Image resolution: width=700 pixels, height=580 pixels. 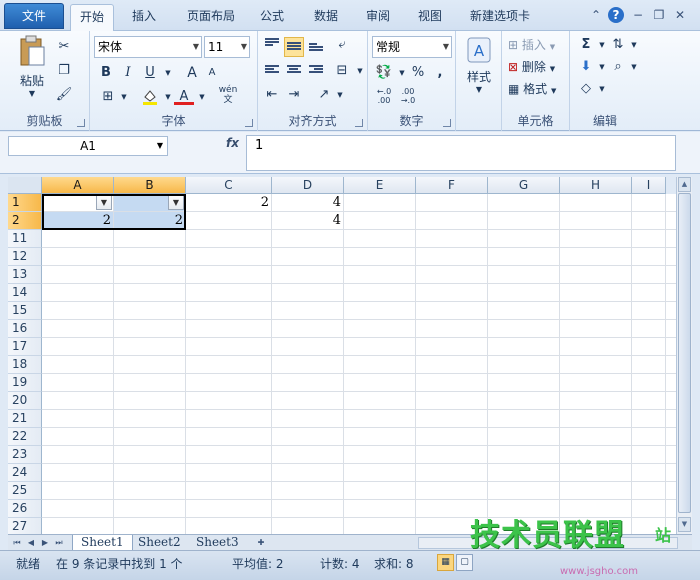 I want to click on column-header-d: D, so click(x=308, y=185).